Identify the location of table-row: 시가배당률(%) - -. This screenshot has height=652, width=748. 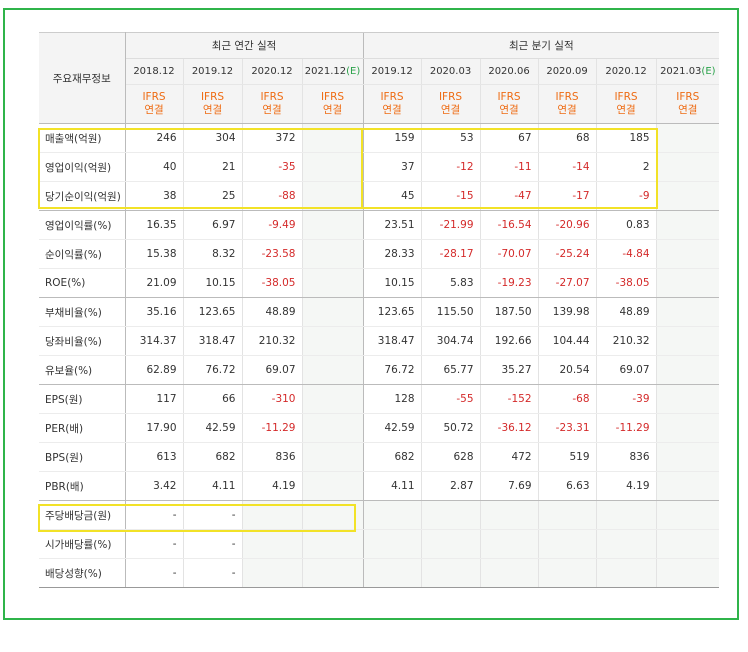
(379, 544).